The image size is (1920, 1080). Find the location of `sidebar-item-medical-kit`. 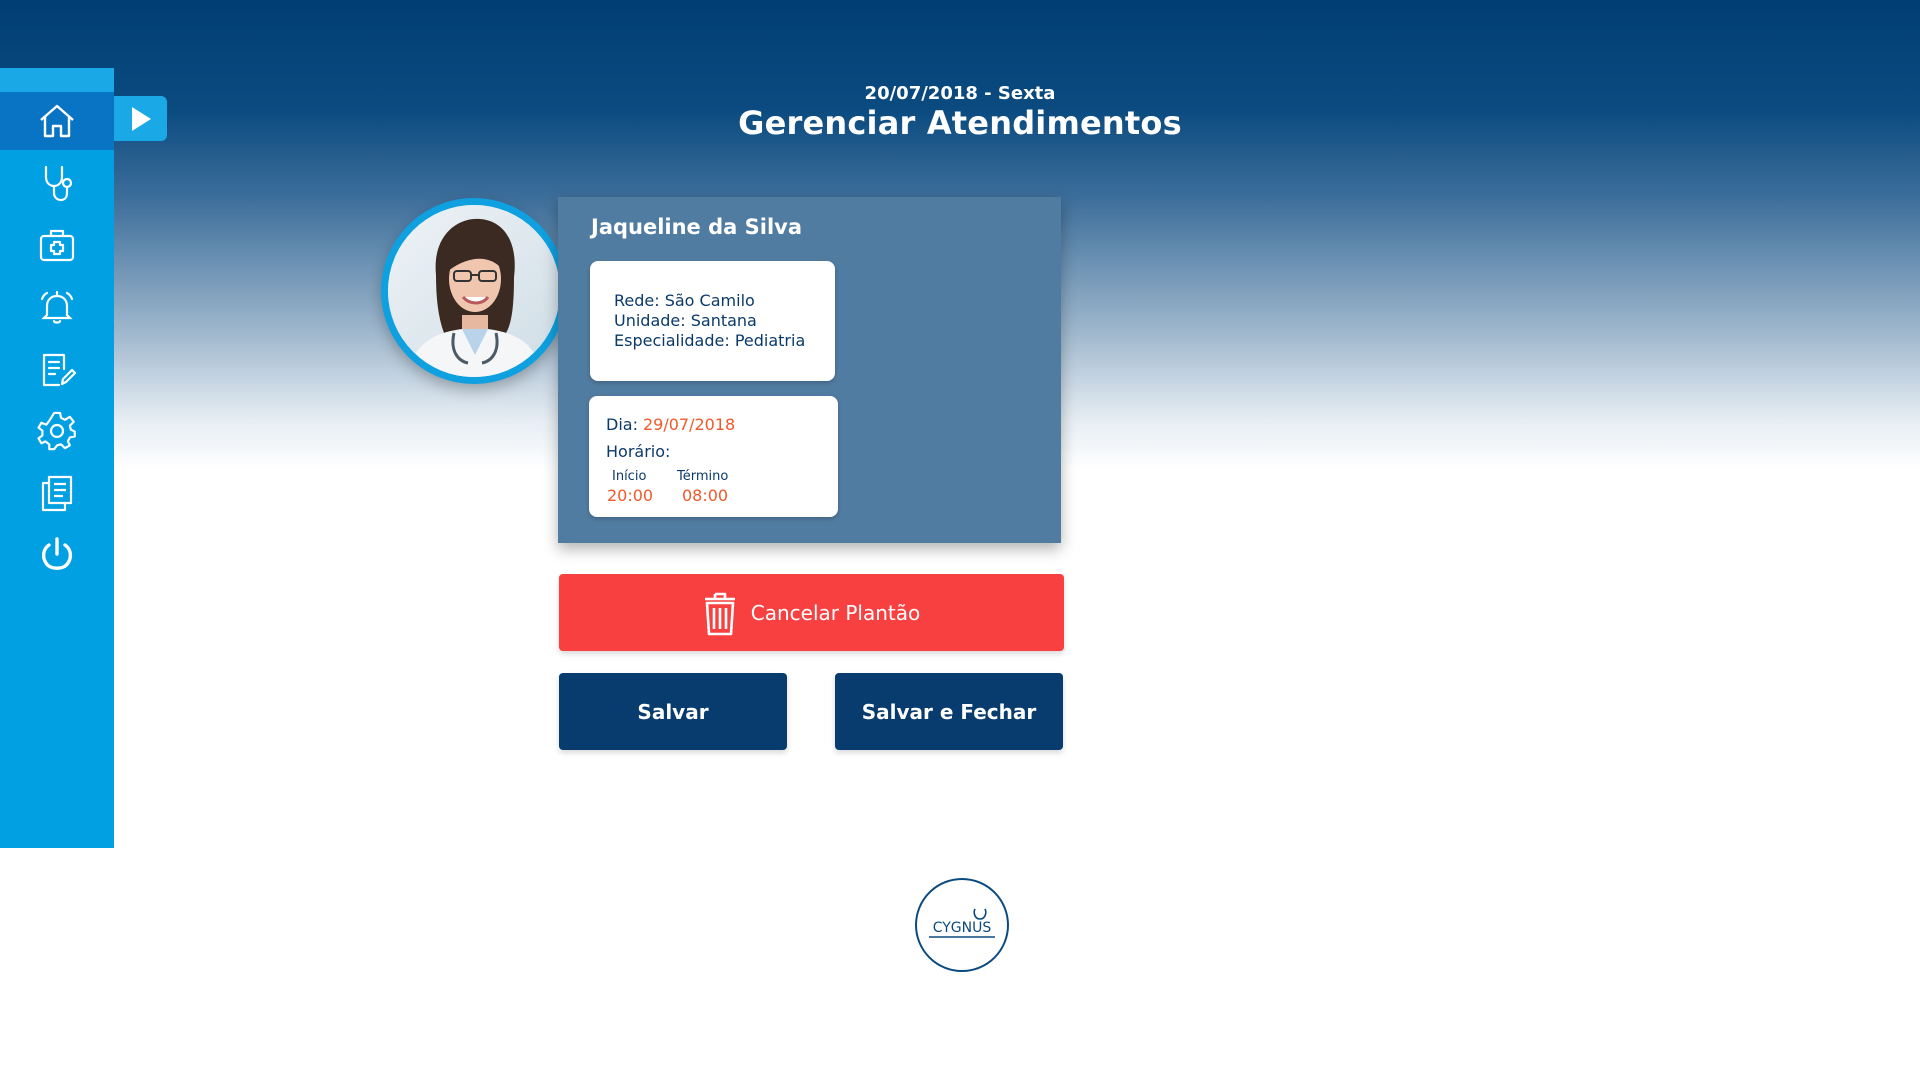

sidebar-item-medical-kit is located at coordinates (57, 245).